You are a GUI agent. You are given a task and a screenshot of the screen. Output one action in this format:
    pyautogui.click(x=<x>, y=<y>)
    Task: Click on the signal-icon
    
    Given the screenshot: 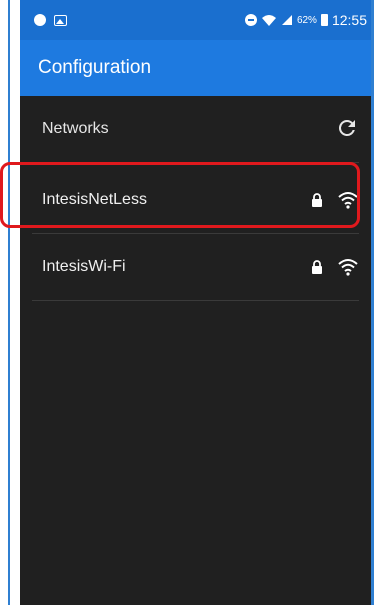 What is the action you would take?
    pyautogui.click(x=286, y=20)
    